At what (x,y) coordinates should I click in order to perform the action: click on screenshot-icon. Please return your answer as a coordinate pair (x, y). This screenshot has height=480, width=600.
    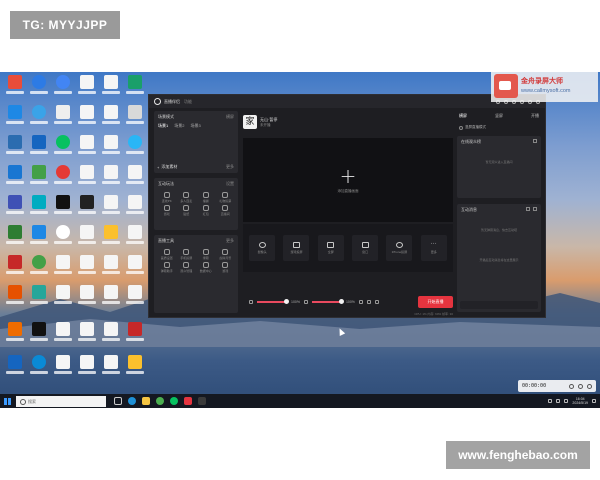
    Looking at the image, I should click on (368, 302).